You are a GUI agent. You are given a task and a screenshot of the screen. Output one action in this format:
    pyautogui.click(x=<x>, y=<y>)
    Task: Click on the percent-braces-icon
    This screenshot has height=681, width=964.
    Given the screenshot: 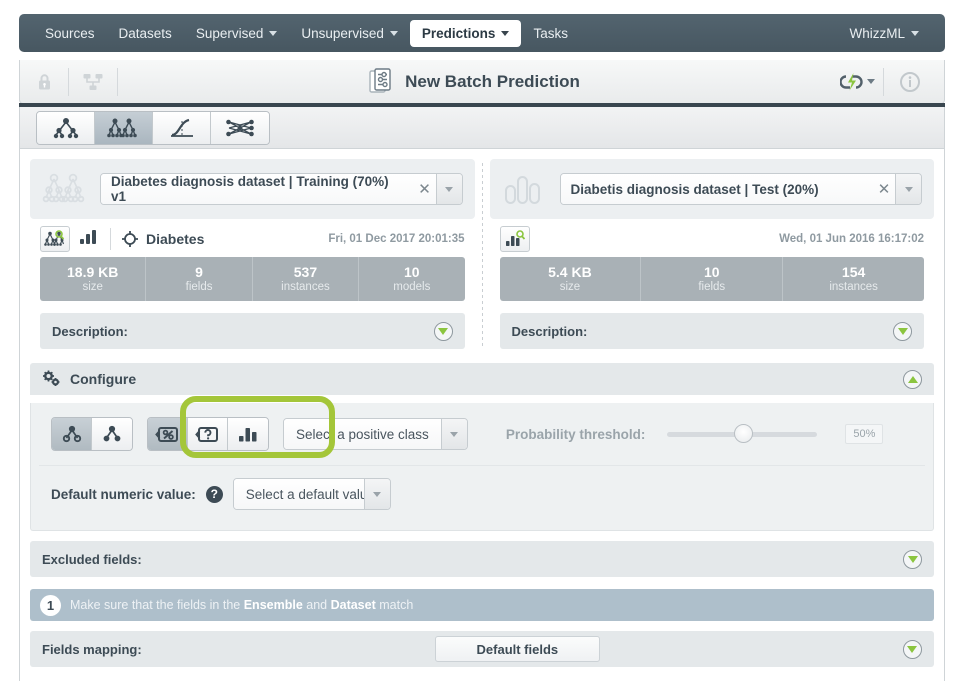 What is the action you would take?
    pyautogui.click(x=166, y=434)
    